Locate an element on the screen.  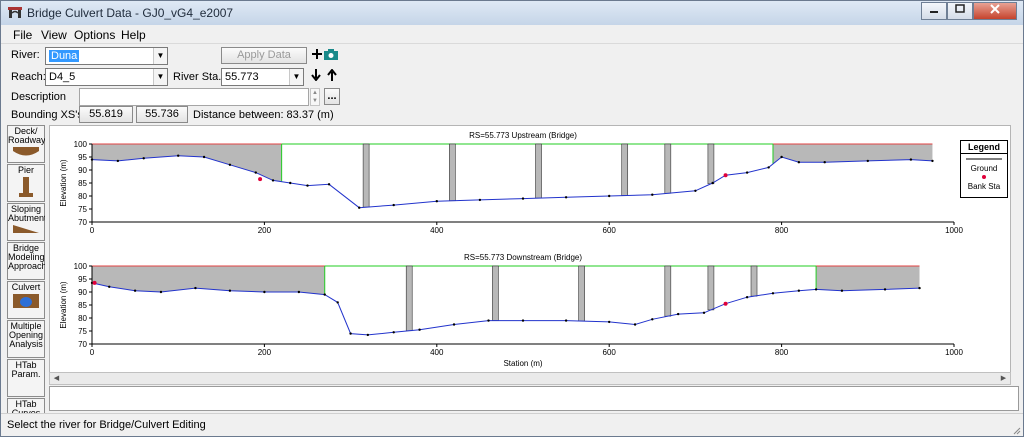
close-button is located at coordinates (995, 11).